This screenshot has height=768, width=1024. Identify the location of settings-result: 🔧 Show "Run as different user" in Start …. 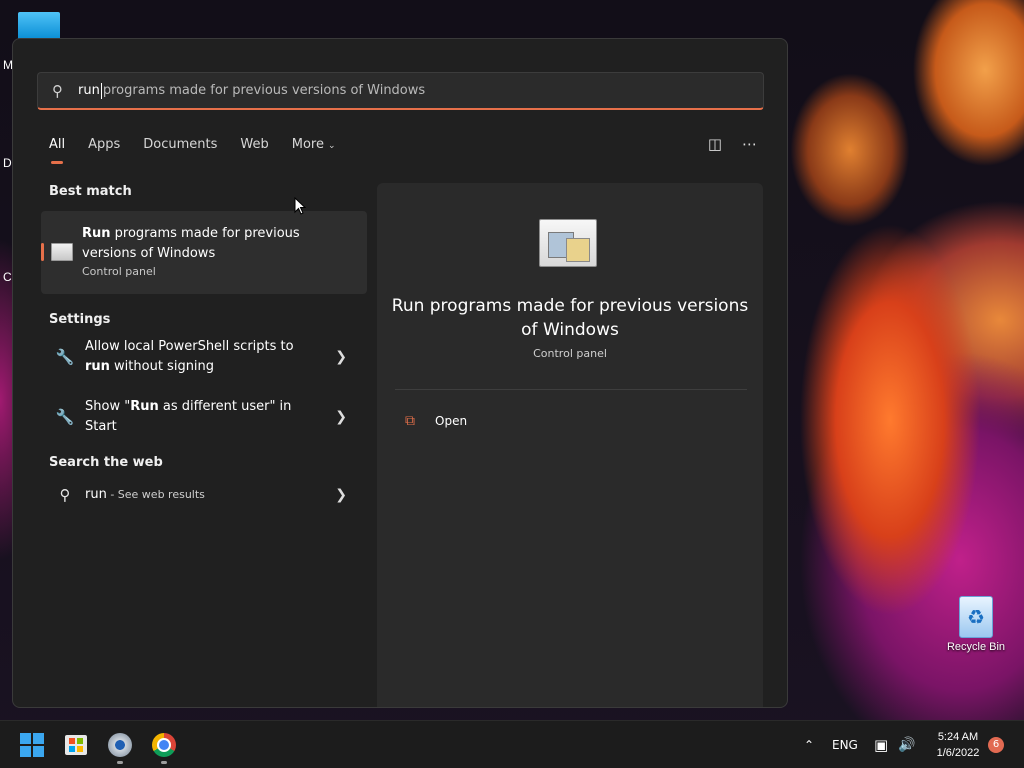
(204, 417).